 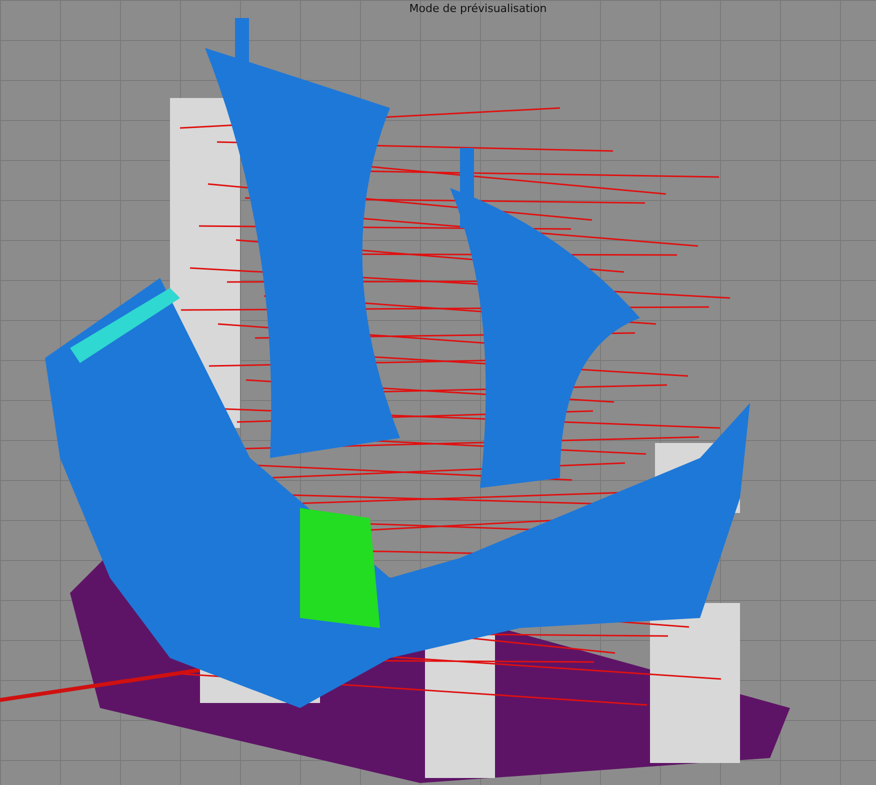 I want to click on viewport-title: Mode de prévisualisation, so click(x=478, y=9).